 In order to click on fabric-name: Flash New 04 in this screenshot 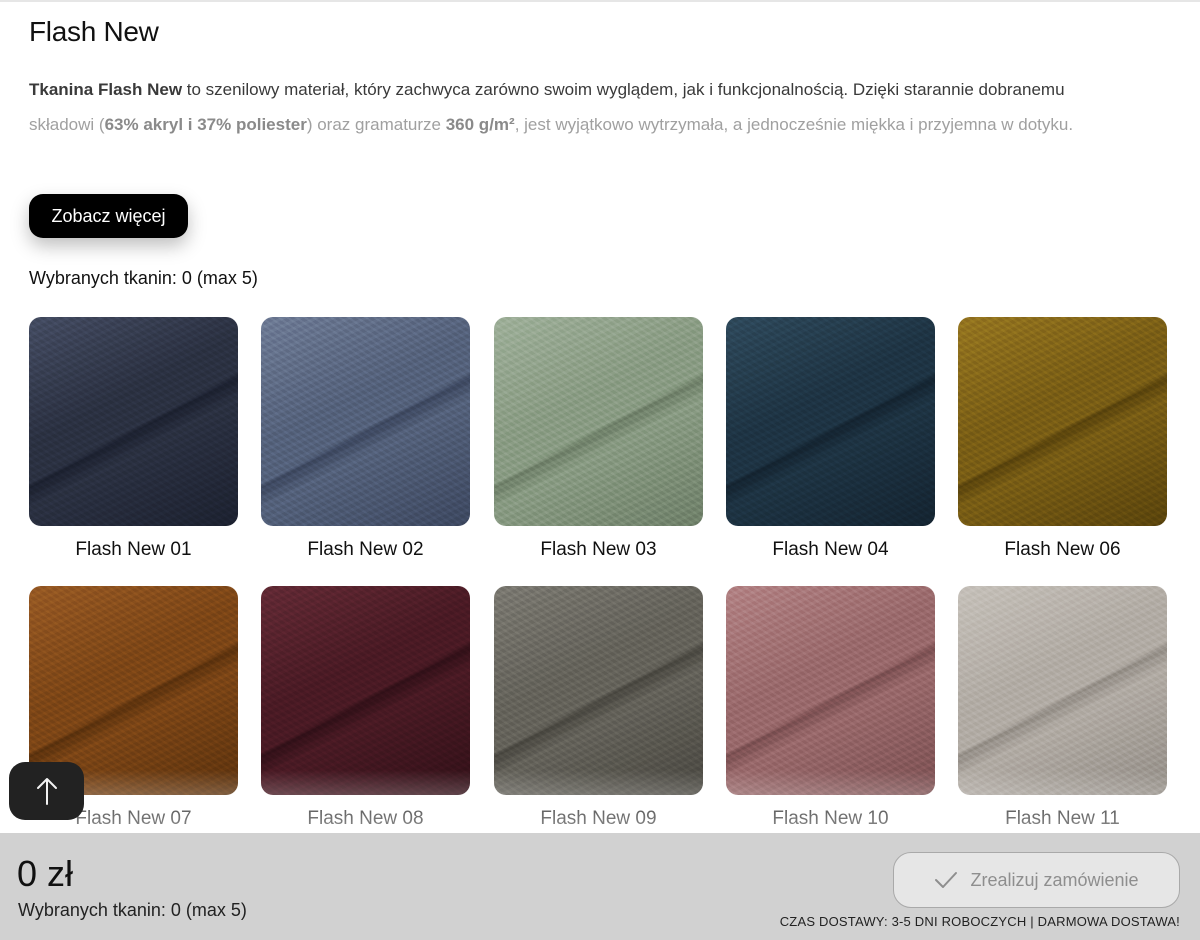, I will do `click(830, 549)`.